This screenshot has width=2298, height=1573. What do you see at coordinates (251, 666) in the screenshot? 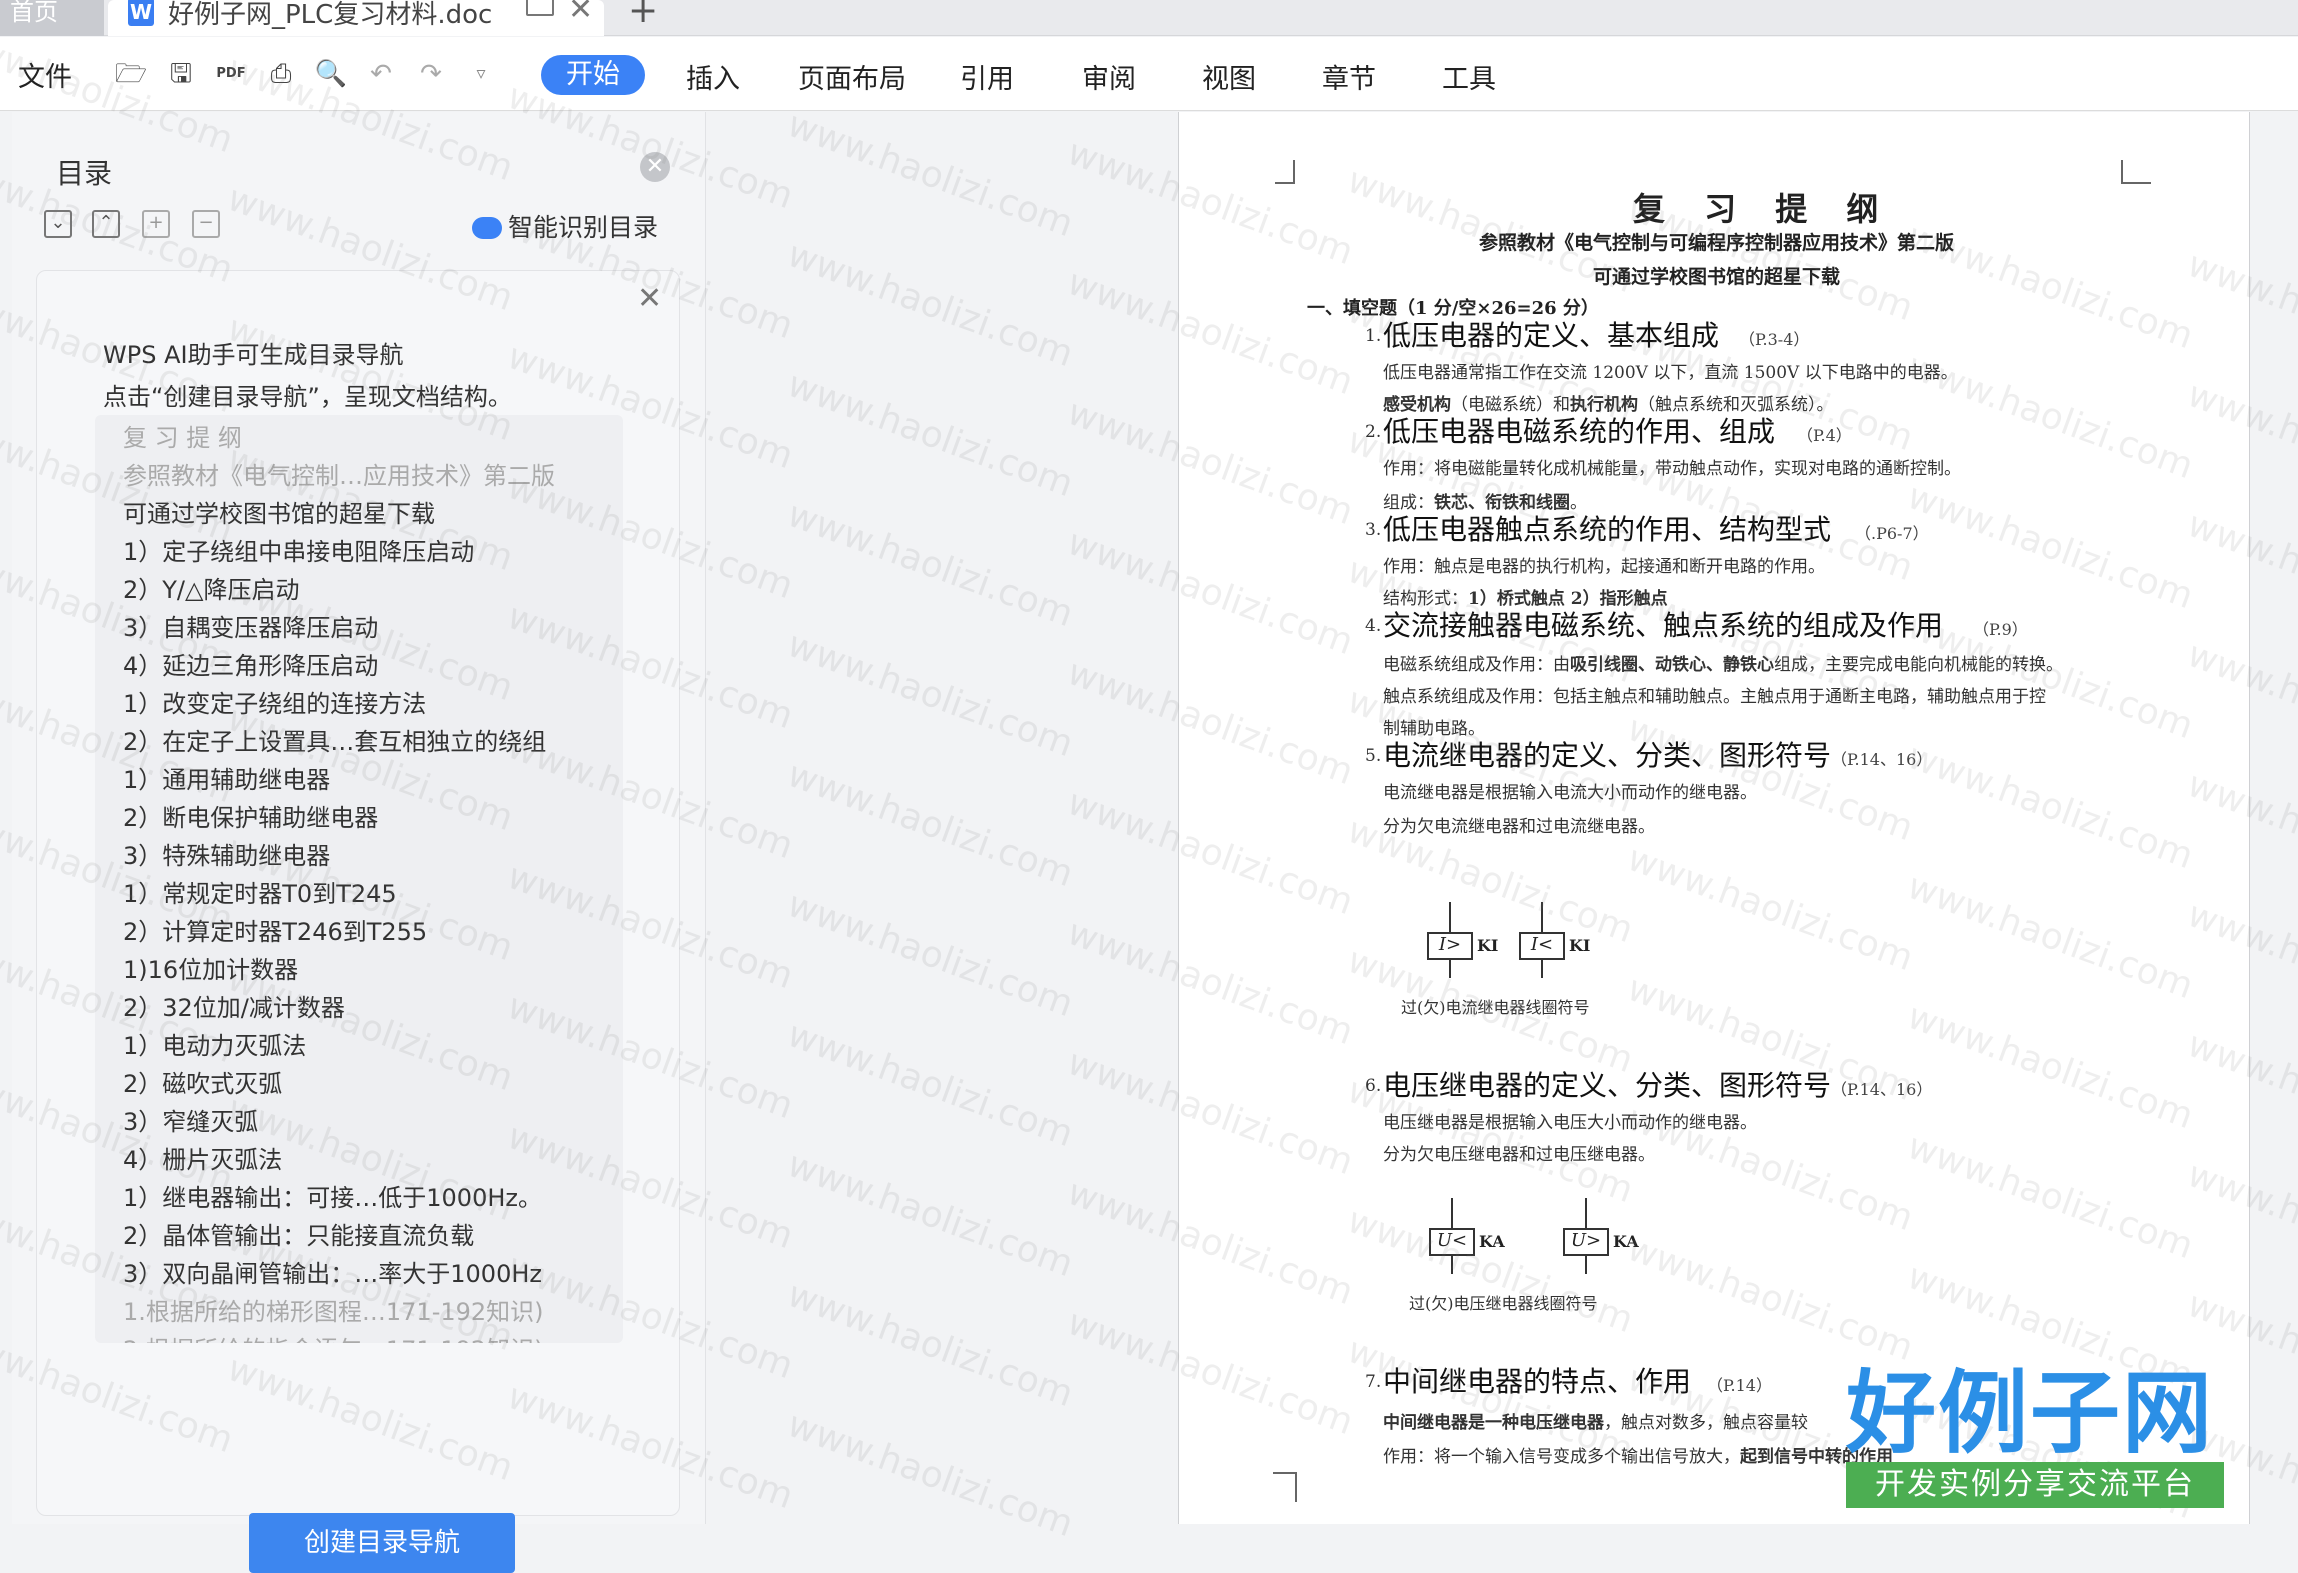
I see `toc-preview-item: 4）延边三角形降压启动` at bounding box center [251, 666].